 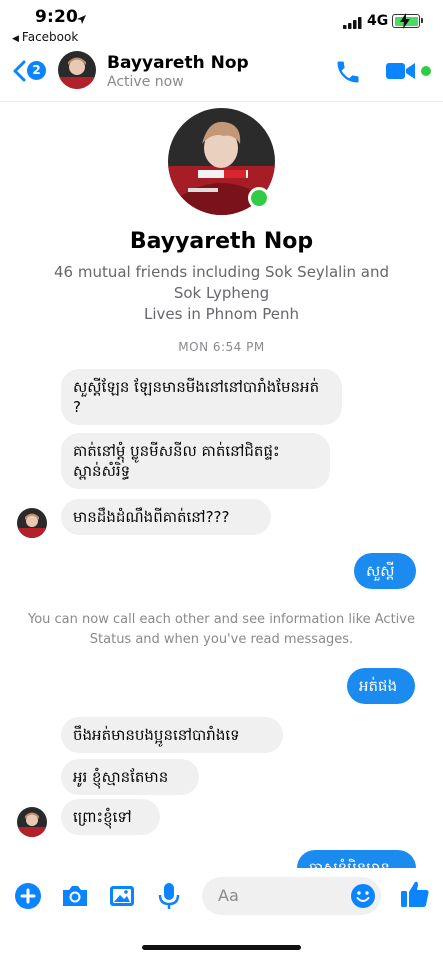 I want to click on home-indicator, so click(x=221, y=947).